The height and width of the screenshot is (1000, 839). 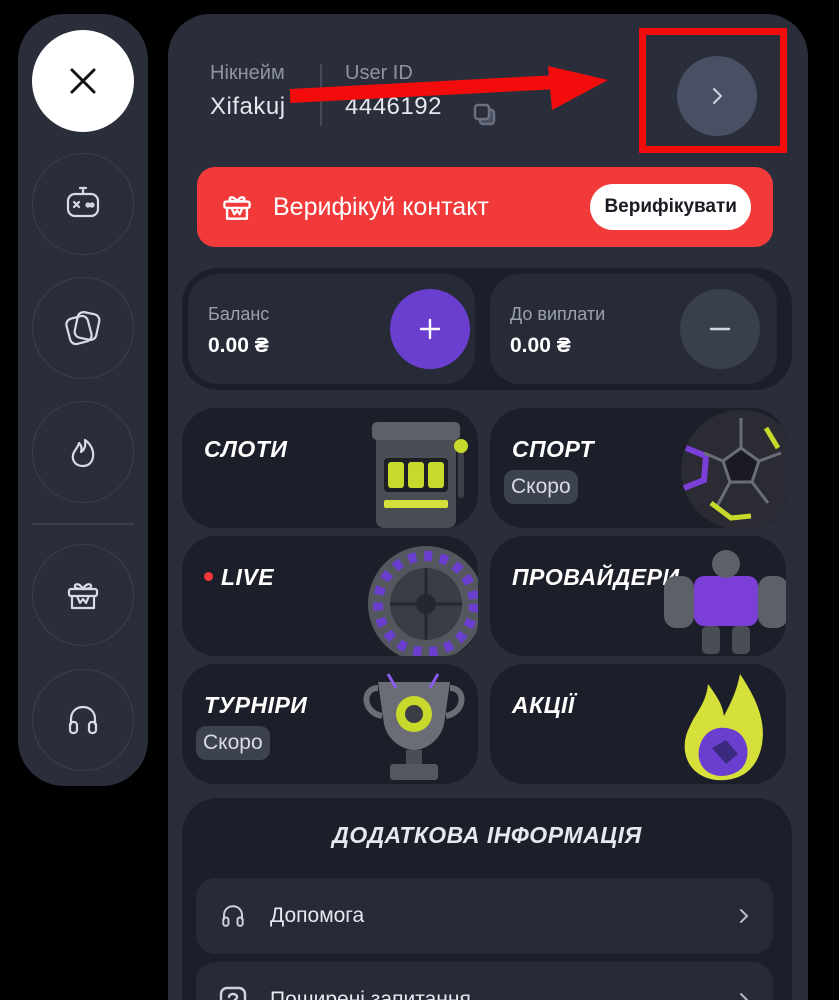 I want to click on question-icon, so click(x=233, y=992).